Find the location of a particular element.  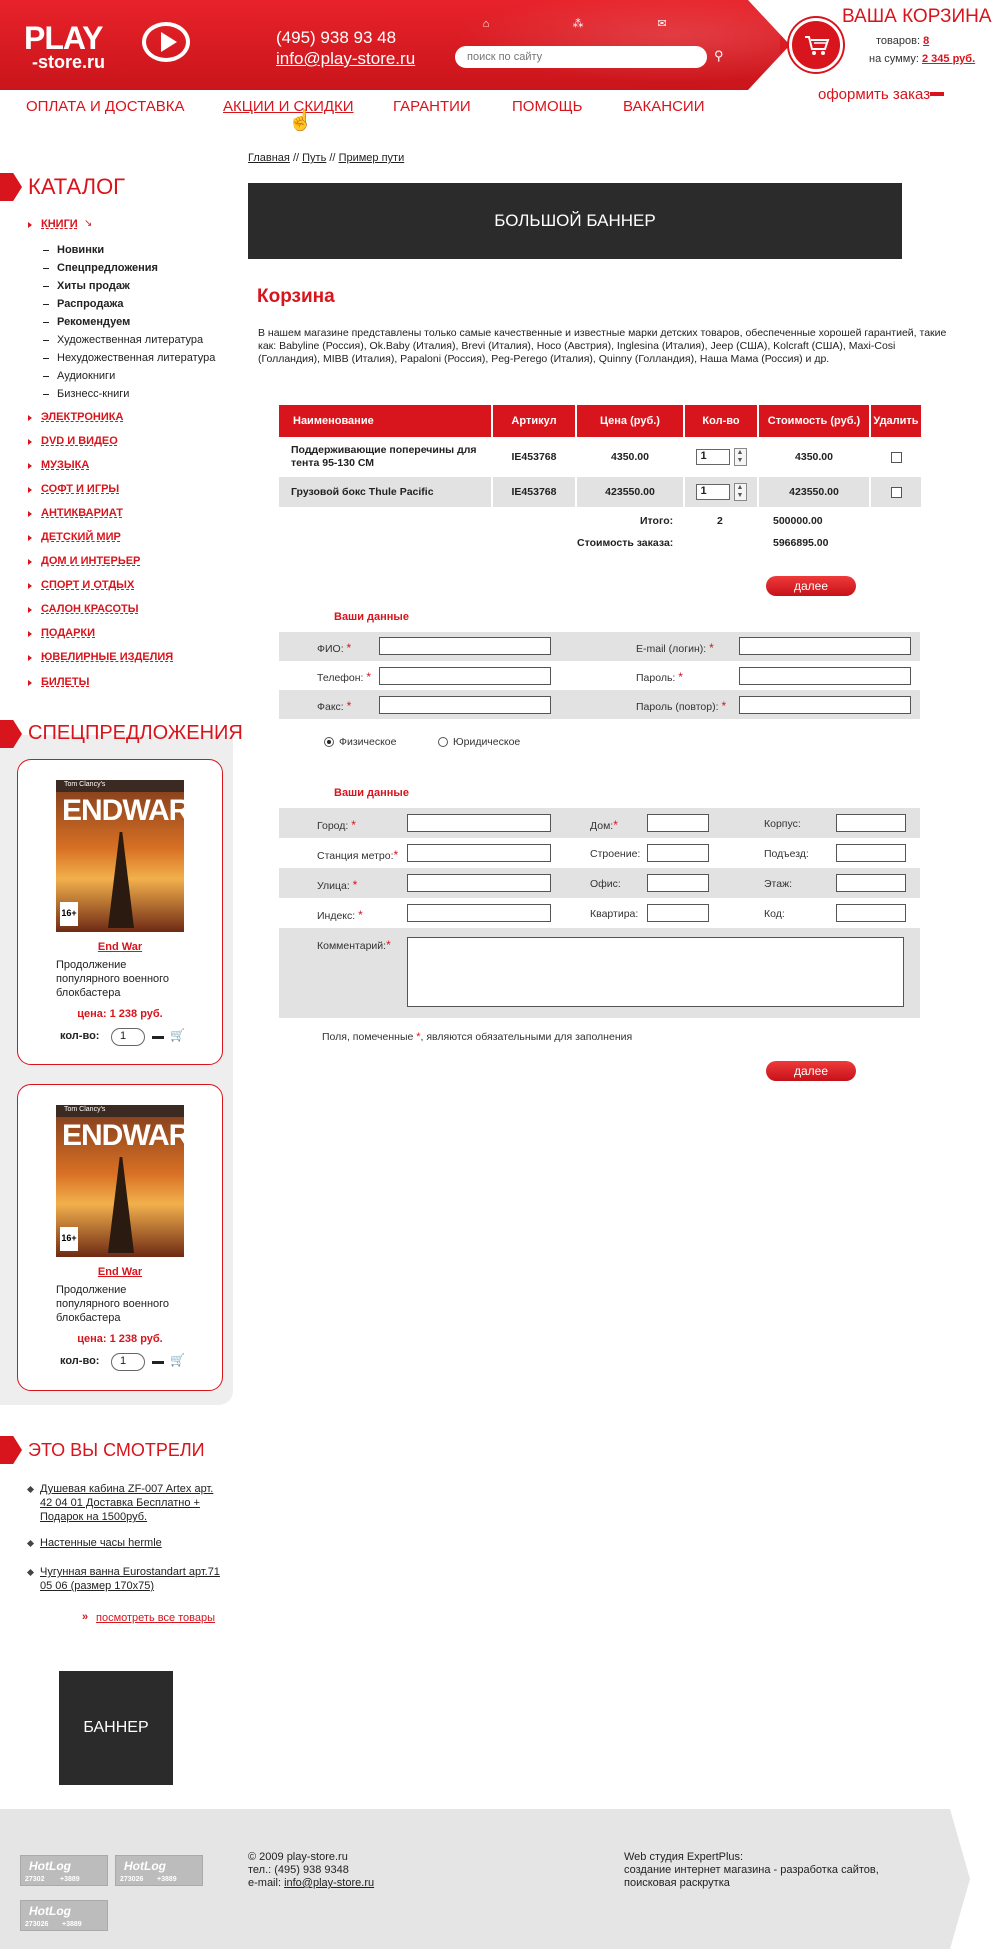

search-input is located at coordinates (581, 57).